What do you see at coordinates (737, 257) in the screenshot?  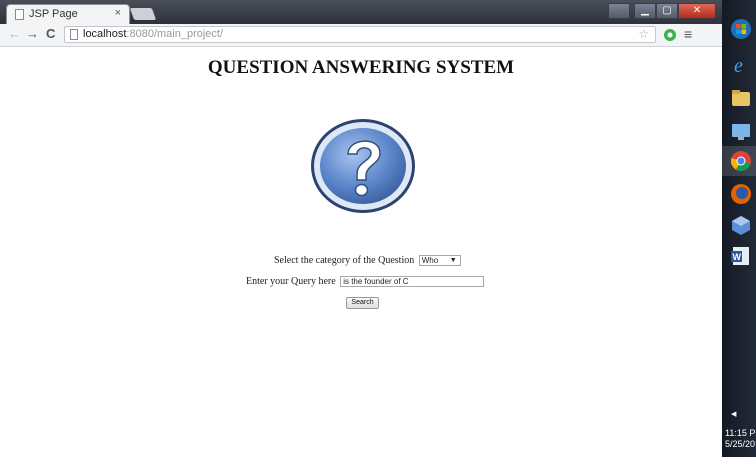 I see `svg-text: W` at bounding box center [737, 257].